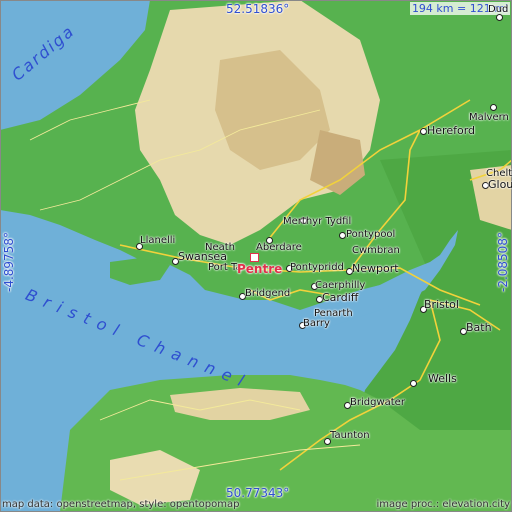  What do you see at coordinates (503, 262) in the screenshot?
I see `coord-right: -2.08508°` at bounding box center [503, 262].